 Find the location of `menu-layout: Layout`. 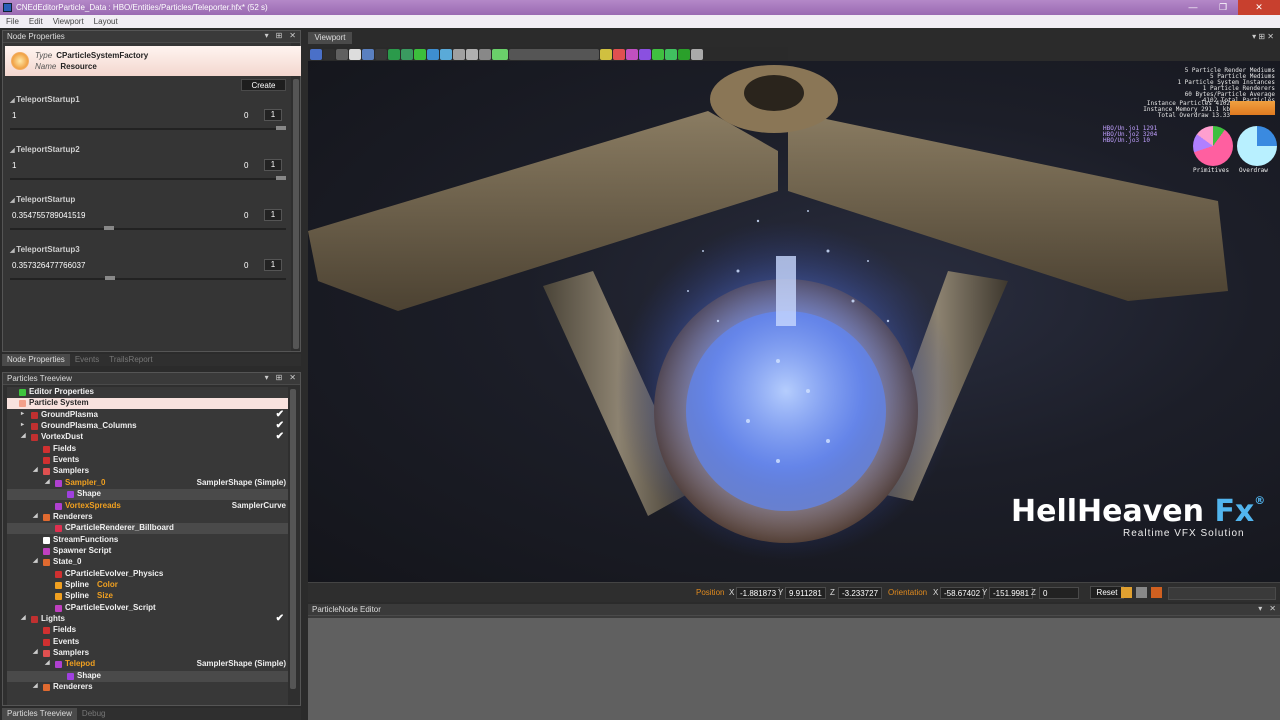

menu-layout: Layout is located at coordinates (106, 21).